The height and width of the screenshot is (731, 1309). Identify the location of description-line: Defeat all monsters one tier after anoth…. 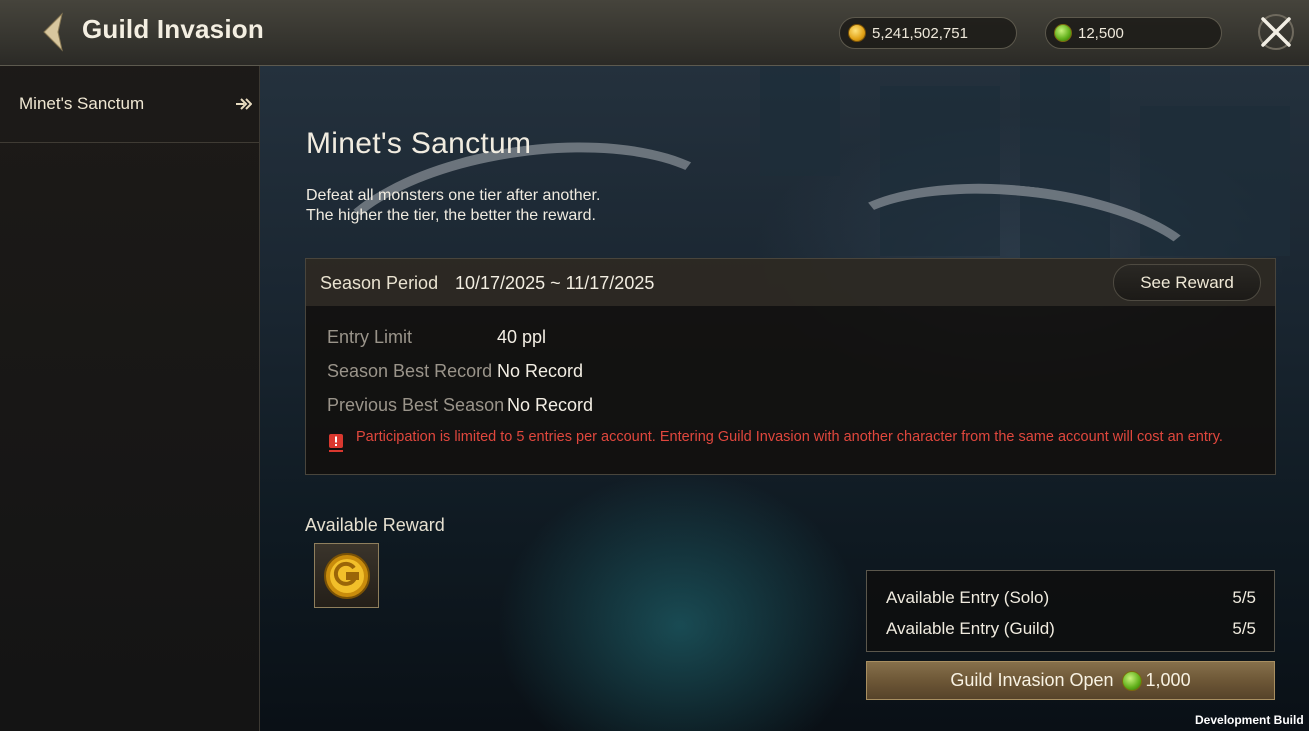
(453, 195).